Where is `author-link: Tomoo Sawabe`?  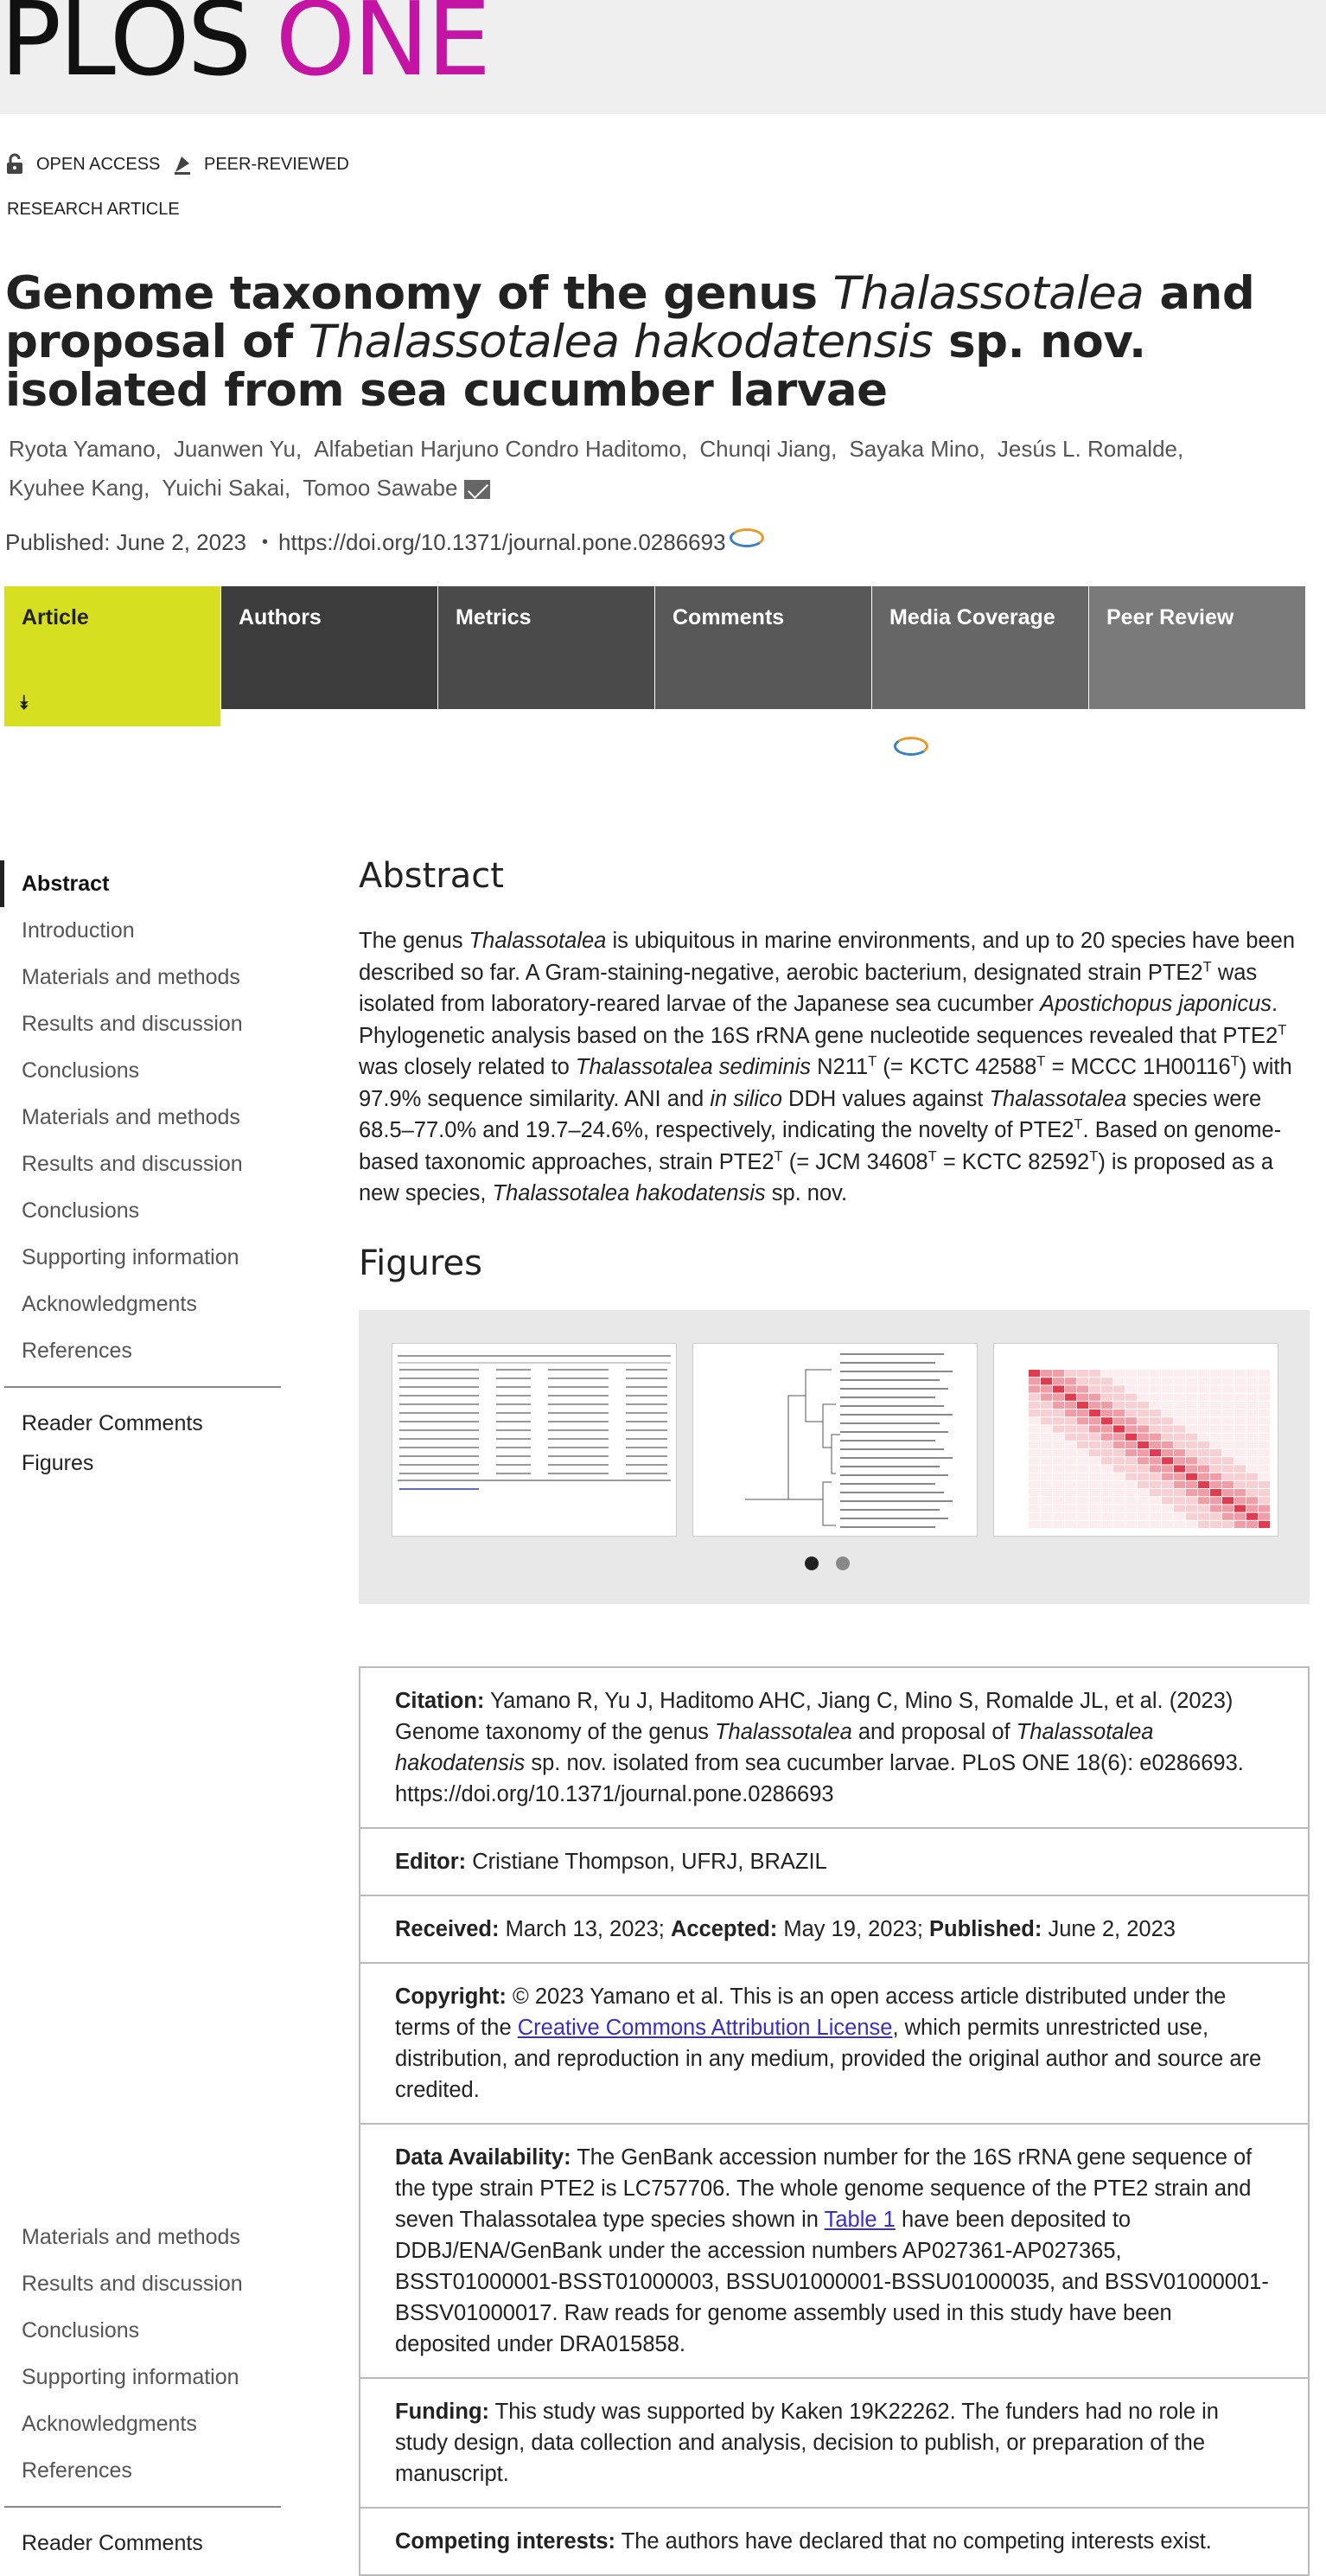 author-link: Tomoo Sawabe is located at coordinates (380, 488).